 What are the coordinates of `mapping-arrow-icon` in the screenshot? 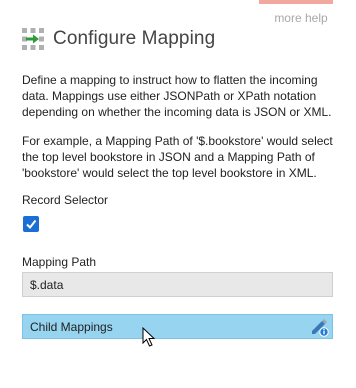 It's located at (33, 39).